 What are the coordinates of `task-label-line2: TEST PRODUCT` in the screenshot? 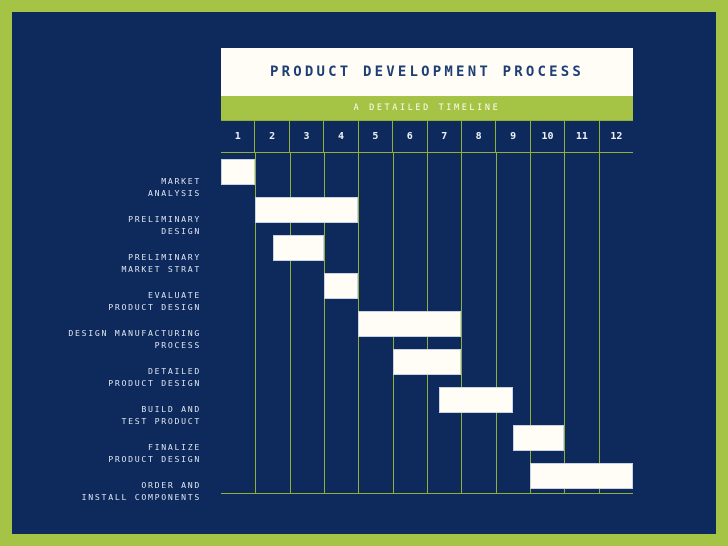 It's located at (161, 421).